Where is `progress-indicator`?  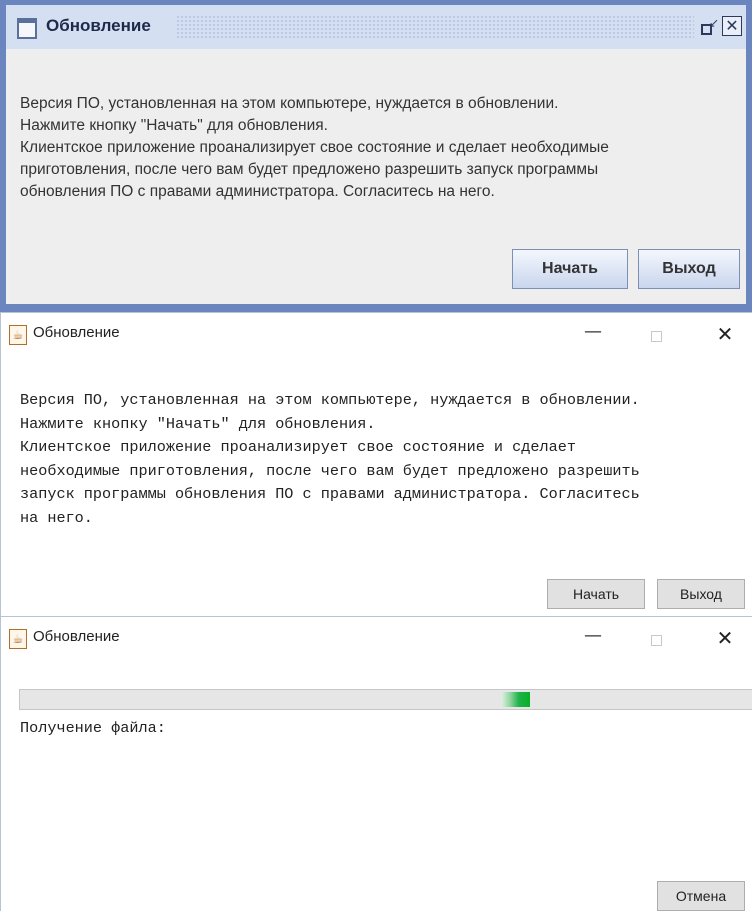
progress-indicator is located at coordinates (516, 699).